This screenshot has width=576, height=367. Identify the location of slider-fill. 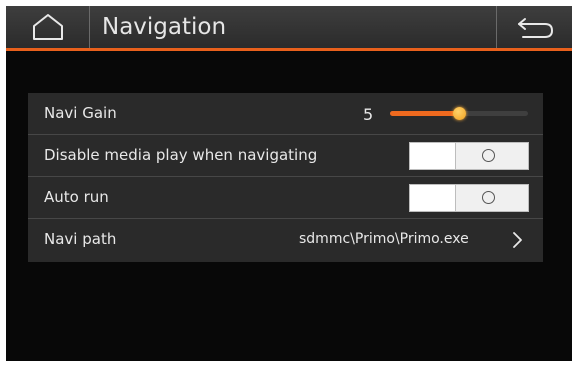
(424, 113).